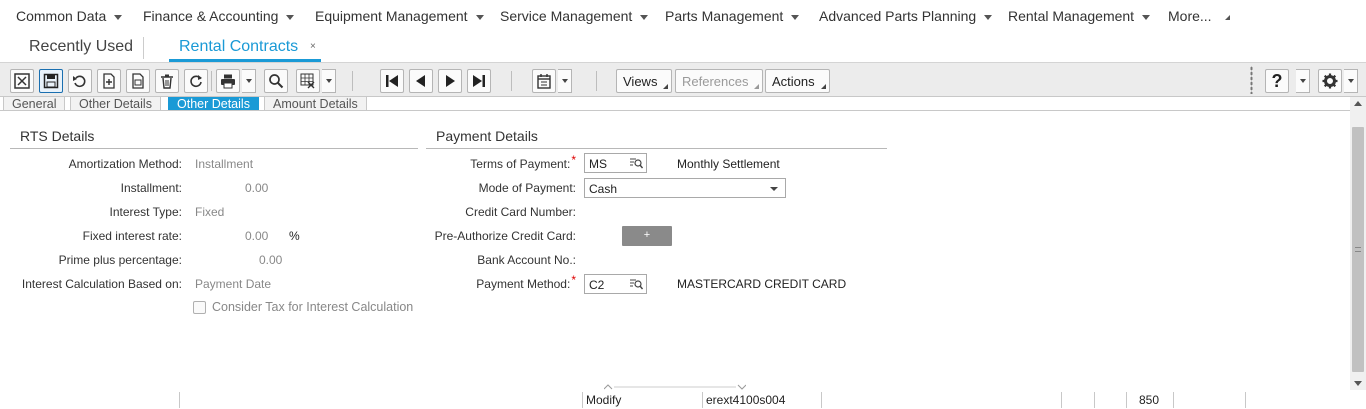  I want to click on refresh-button, so click(196, 81).